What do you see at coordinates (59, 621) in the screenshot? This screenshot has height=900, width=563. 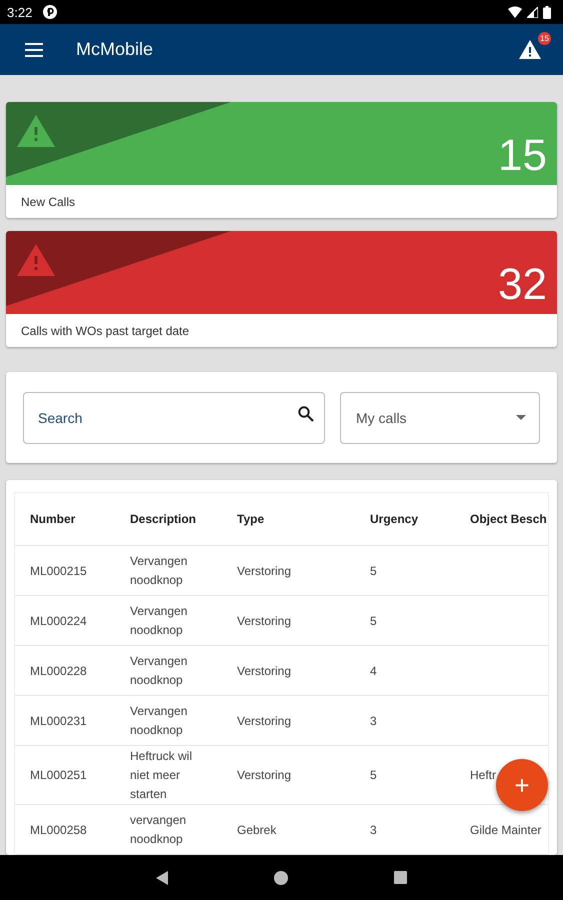 I see `number-cell-text: ML000224` at bounding box center [59, 621].